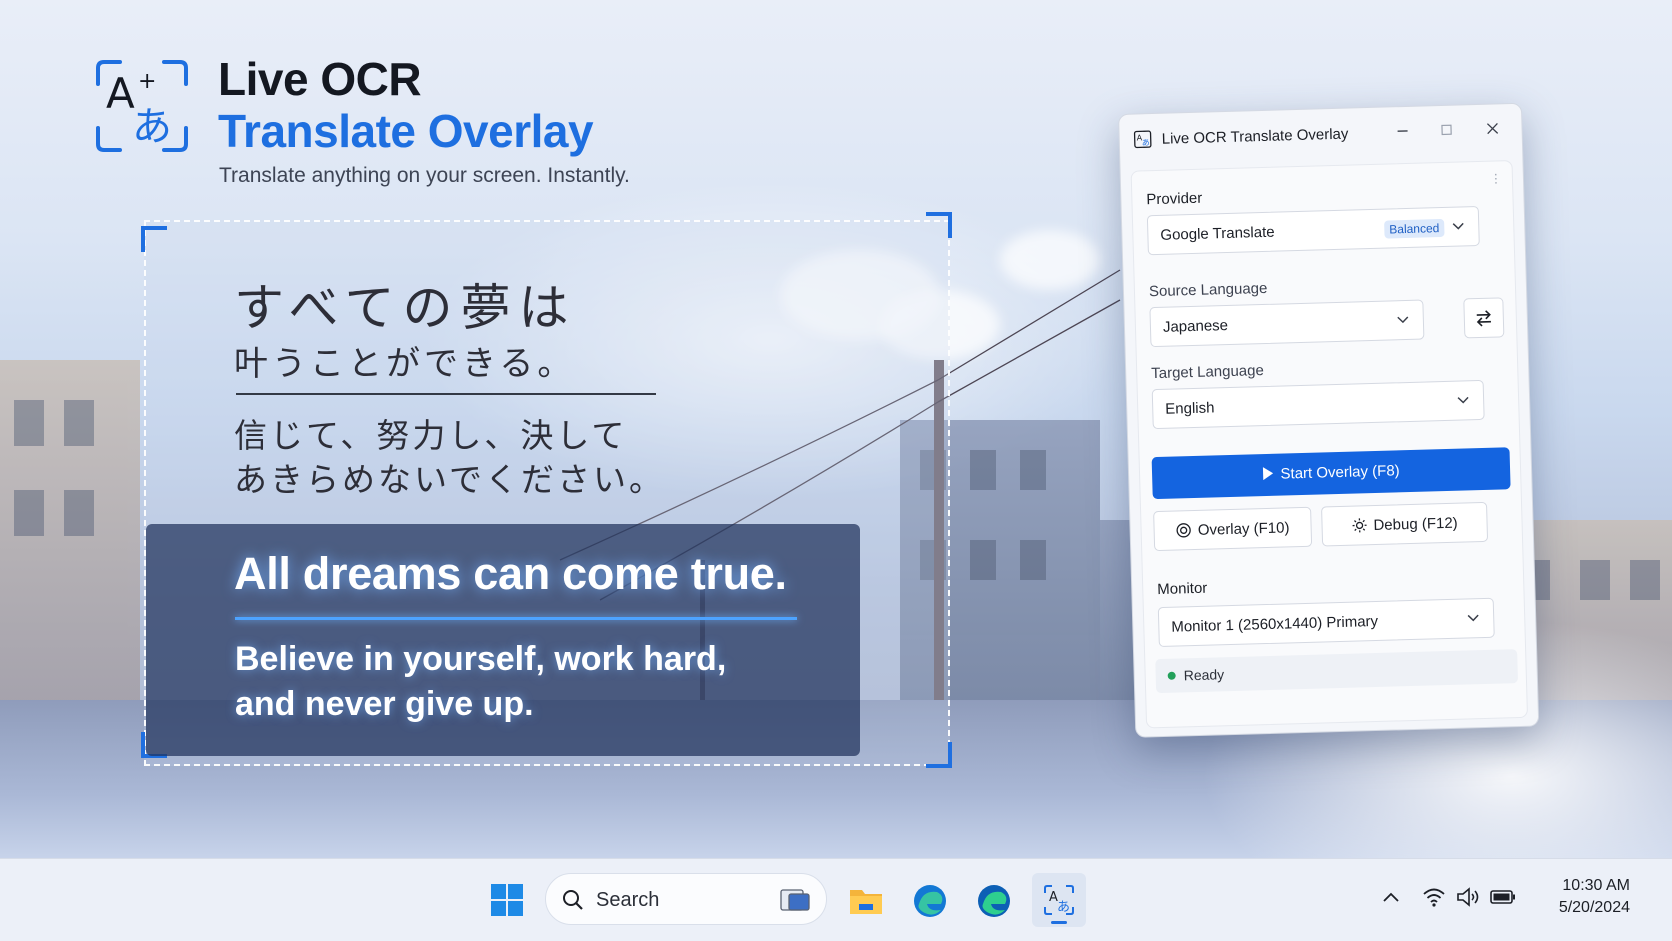 The height and width of the screenshot is (941, 1672). Describe the element at coordinates (154, 239) in the screenshot. I see `capture-handle-top-left` at that location.